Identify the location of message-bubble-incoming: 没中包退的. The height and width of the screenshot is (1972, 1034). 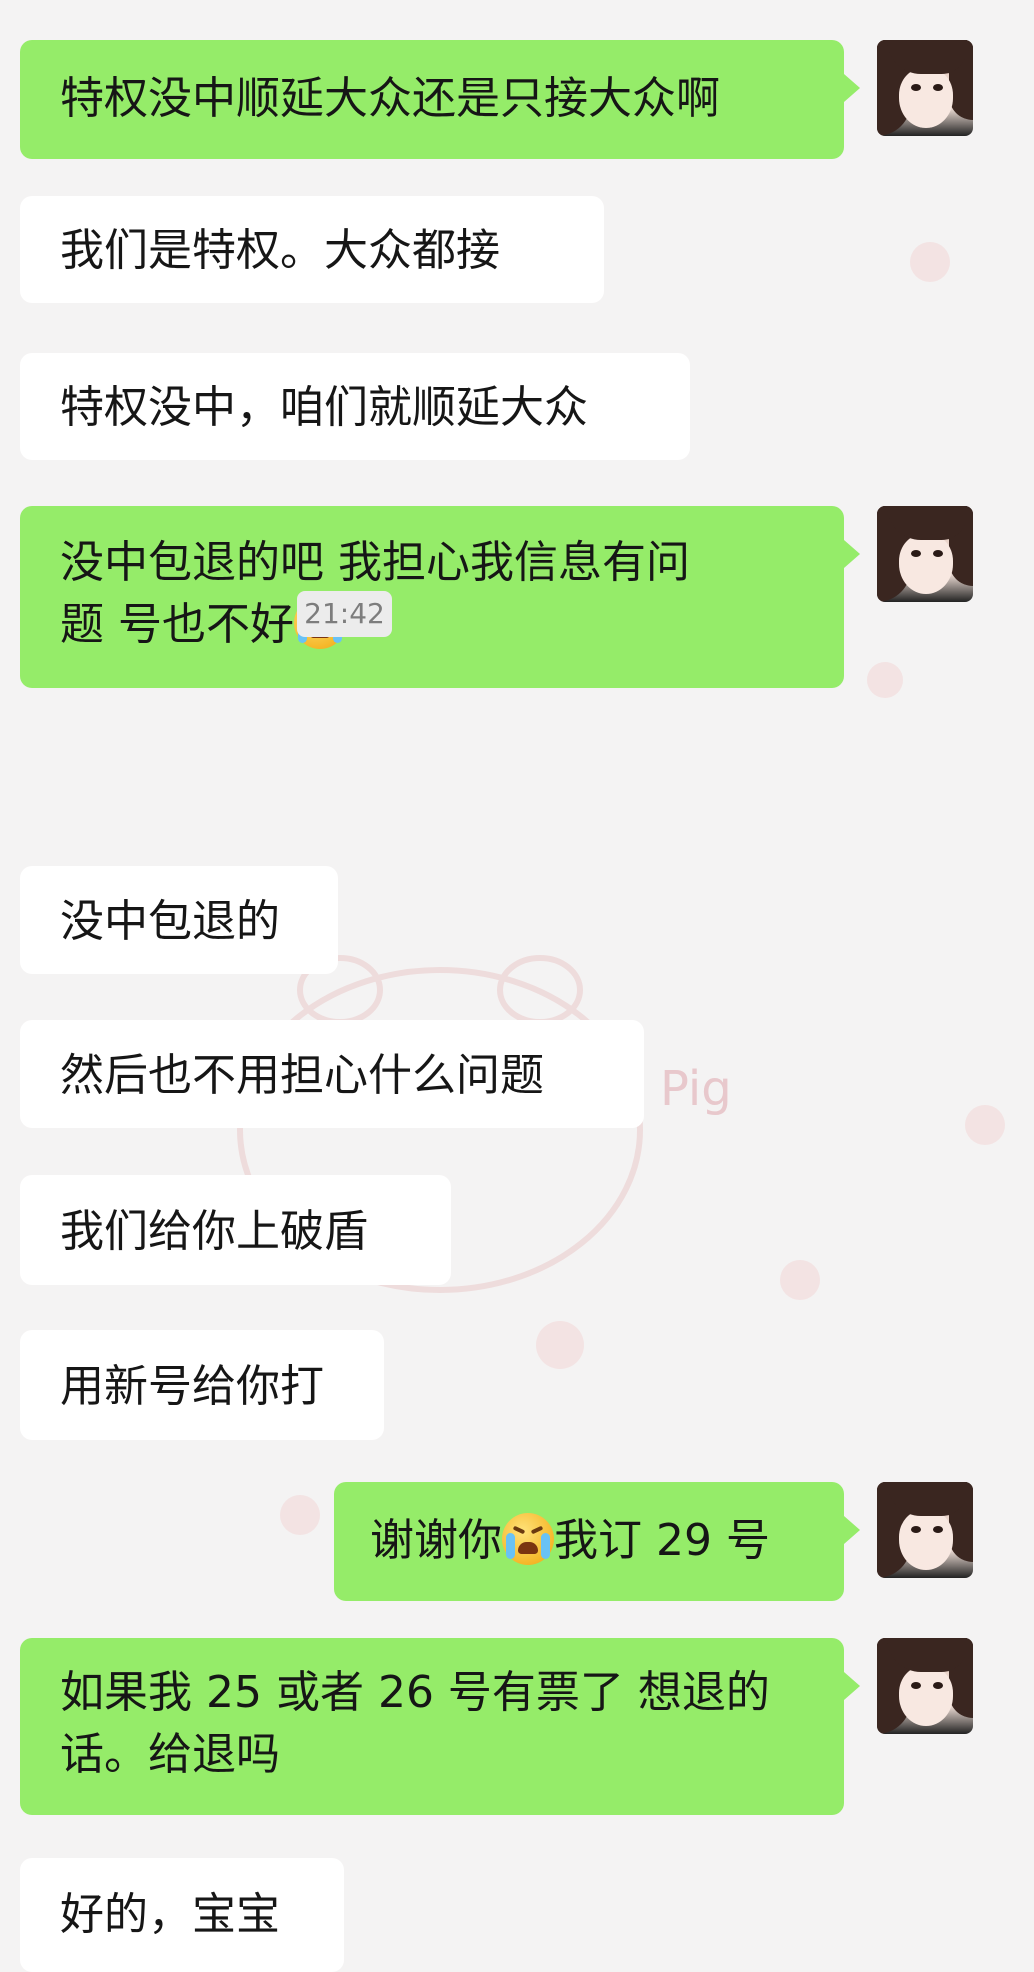
(179, 920).